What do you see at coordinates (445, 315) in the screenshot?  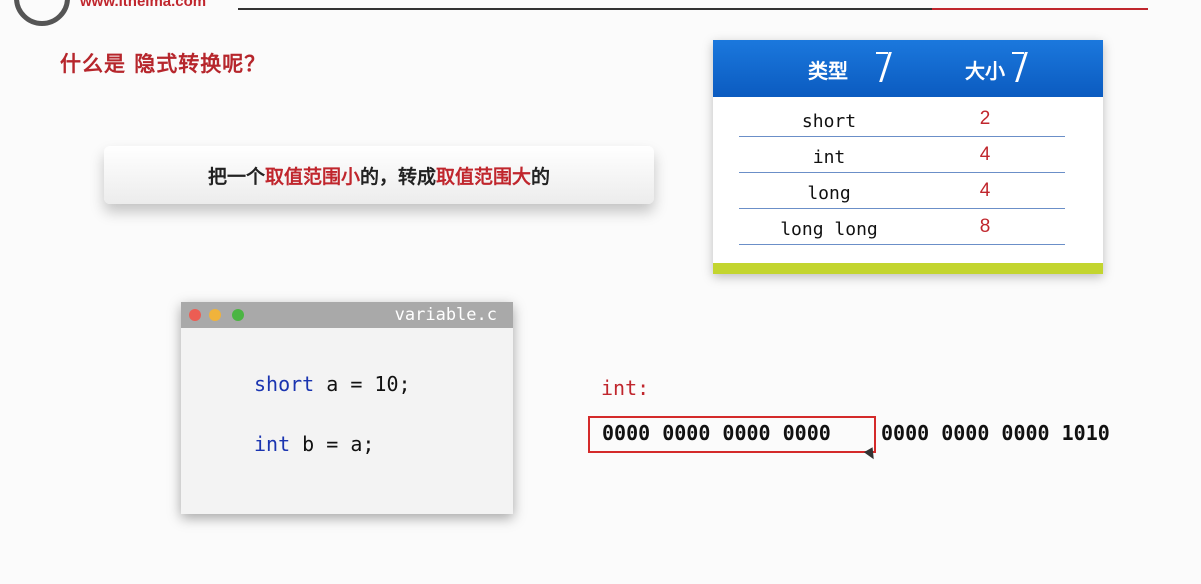 I see `window-filename: variable.c` at bounding box center [445, 315].